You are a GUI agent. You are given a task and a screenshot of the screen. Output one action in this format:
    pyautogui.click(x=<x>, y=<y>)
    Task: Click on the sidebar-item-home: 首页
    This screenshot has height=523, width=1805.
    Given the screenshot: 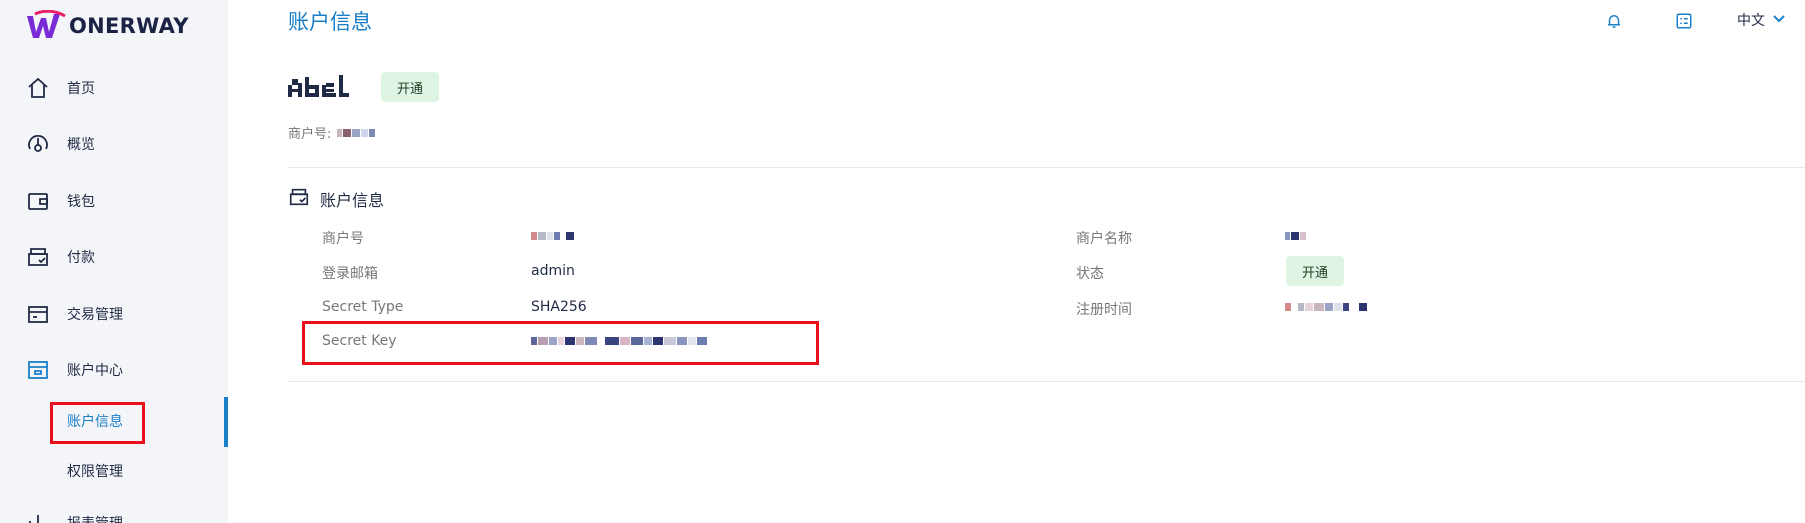 What is the action you would take?
    pyautogui.click(x=114, y=88)
    